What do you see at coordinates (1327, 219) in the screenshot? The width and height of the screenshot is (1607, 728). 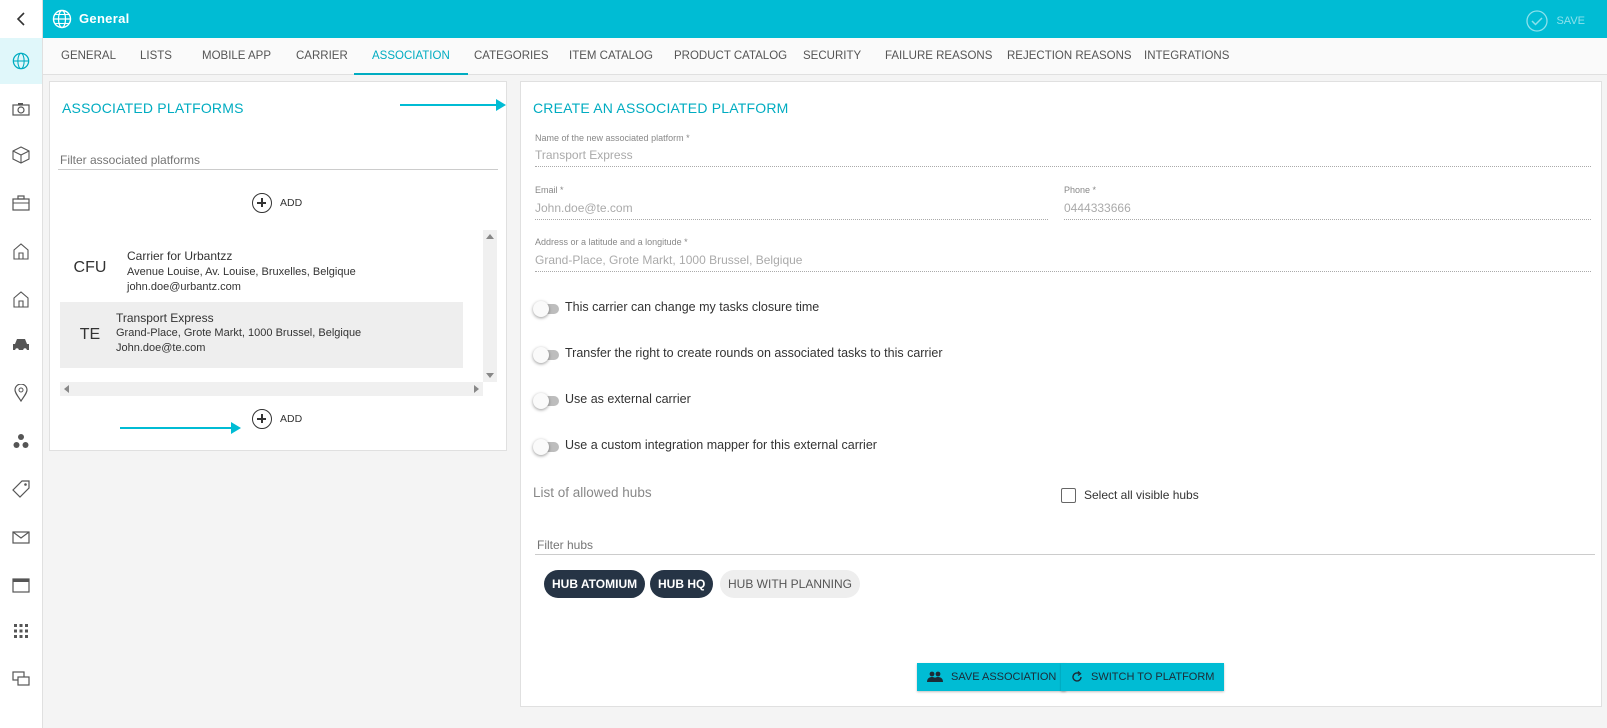 I see `phone-field-underline` at bounding box center [1327, 219].